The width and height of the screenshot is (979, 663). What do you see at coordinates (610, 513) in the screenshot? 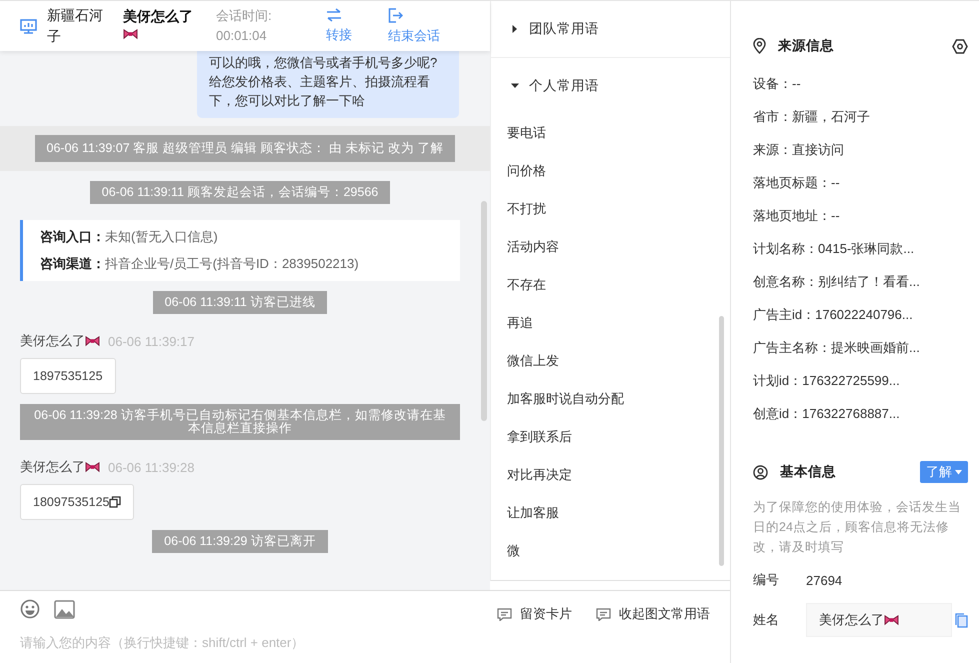
I see `phrase-item: 让加客服` at bounding box center [610, 513].